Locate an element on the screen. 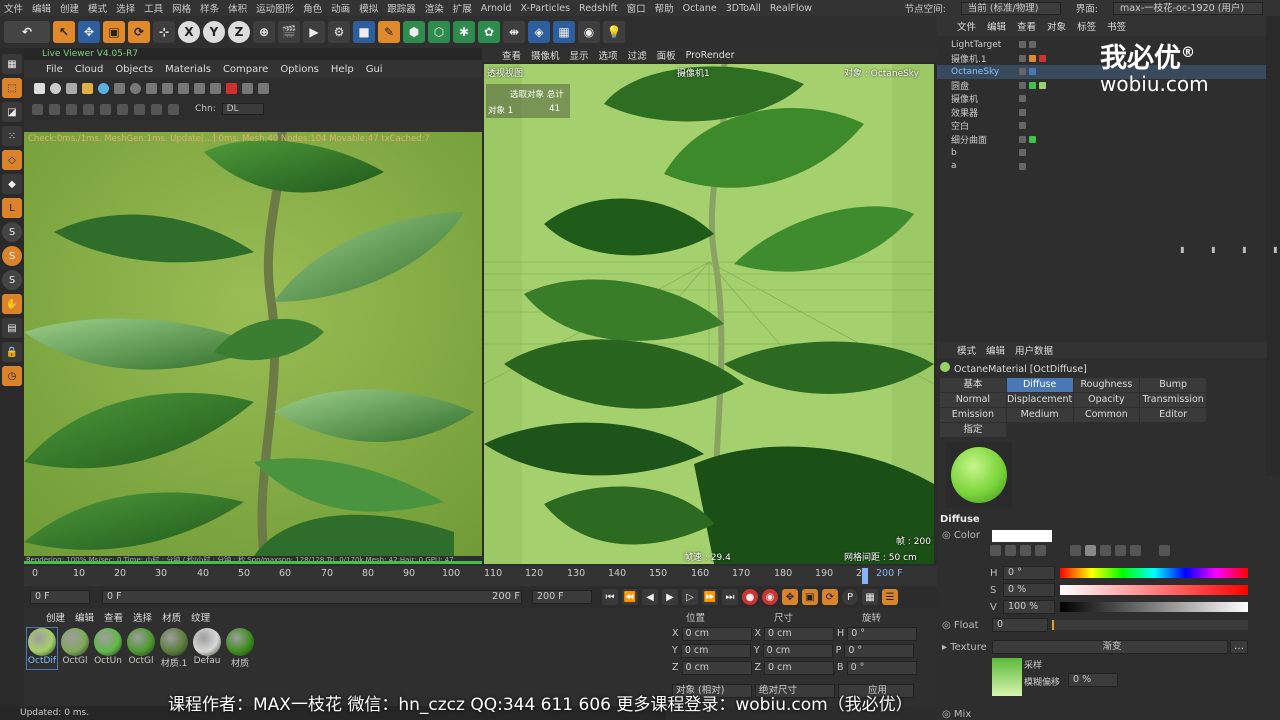  vp-menu-cameras: 摄像机 is located at coordinates (545, 55).